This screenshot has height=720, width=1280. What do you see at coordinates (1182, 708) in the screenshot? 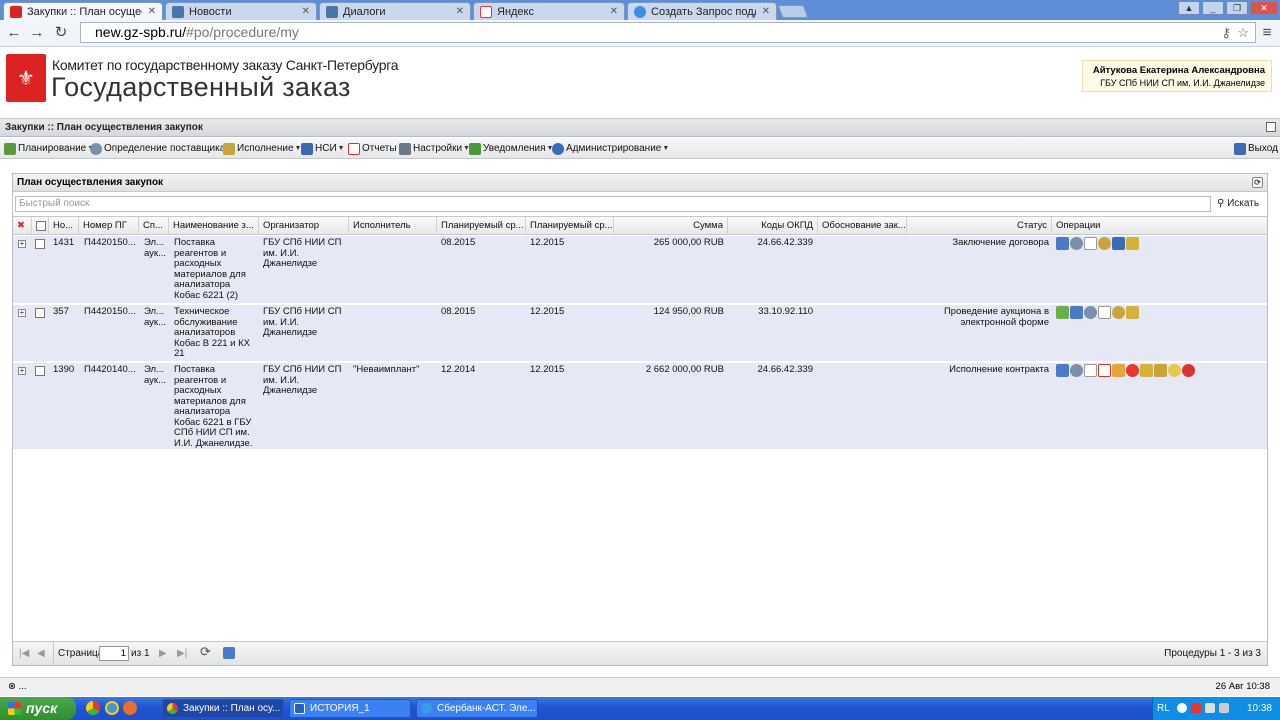
I see `tray-app-icon` at bounding box center [1182, 708].